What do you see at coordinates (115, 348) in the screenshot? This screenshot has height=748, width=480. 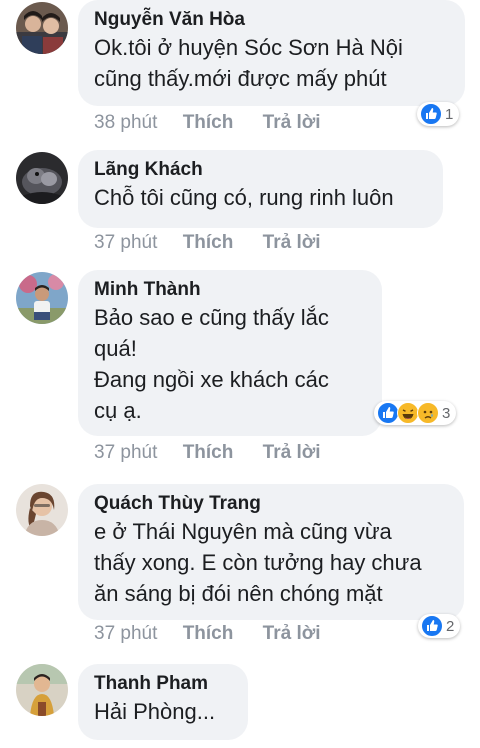 I see `comment-text-line: quá!` at bounding box center [115, 348].